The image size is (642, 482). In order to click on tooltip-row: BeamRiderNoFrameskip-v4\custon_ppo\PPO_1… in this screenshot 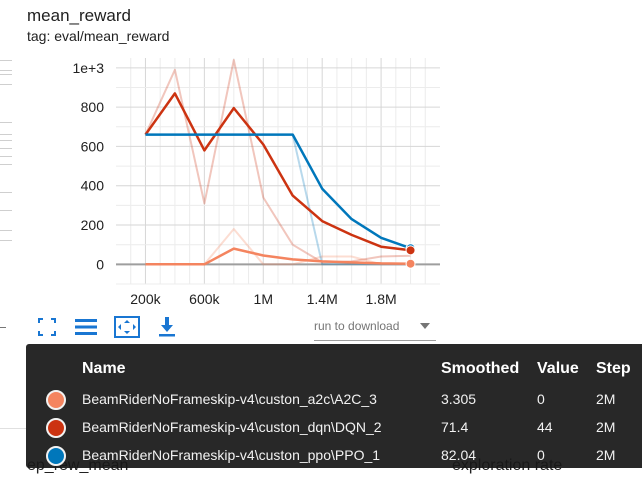, I will do `click(334, 457)`.